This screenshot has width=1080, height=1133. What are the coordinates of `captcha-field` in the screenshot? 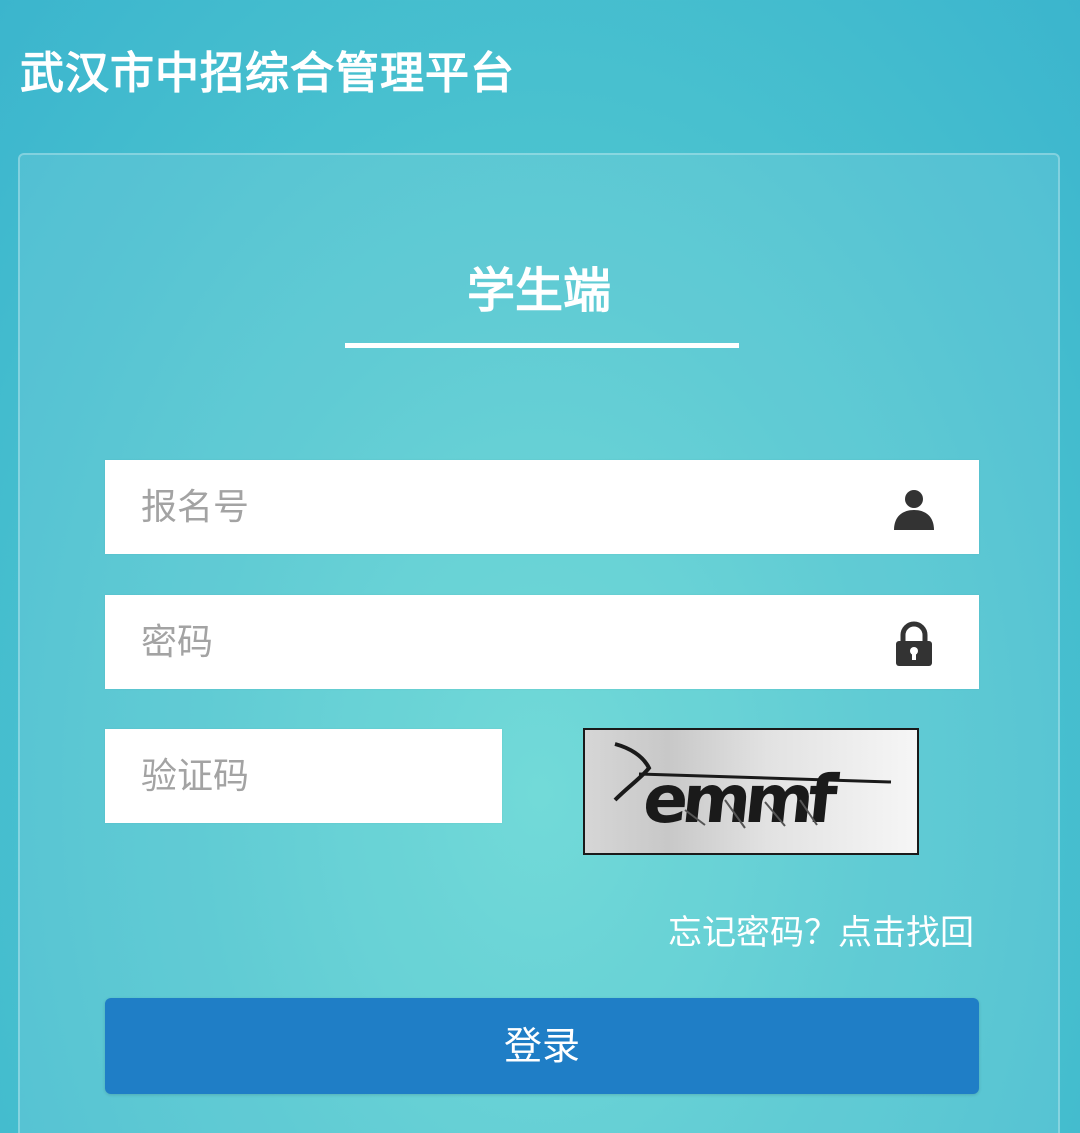 It's located at (303, 776).